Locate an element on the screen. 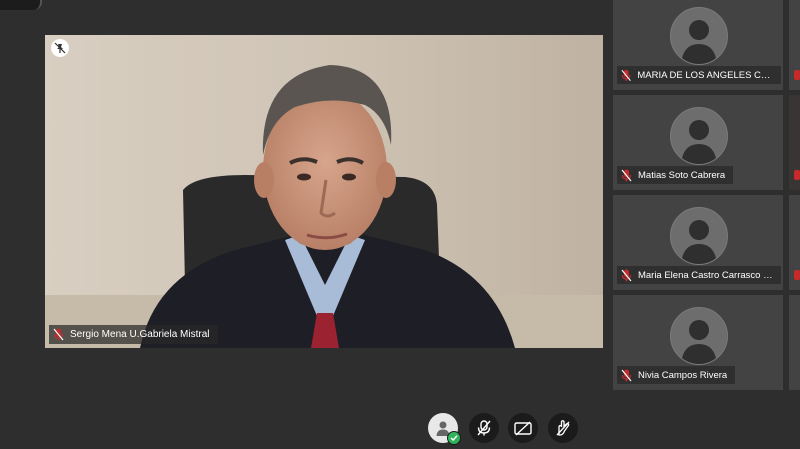 The width and height of the screenshot is (800, 449). participant-tile-partial is located at coordinates (794, 342).